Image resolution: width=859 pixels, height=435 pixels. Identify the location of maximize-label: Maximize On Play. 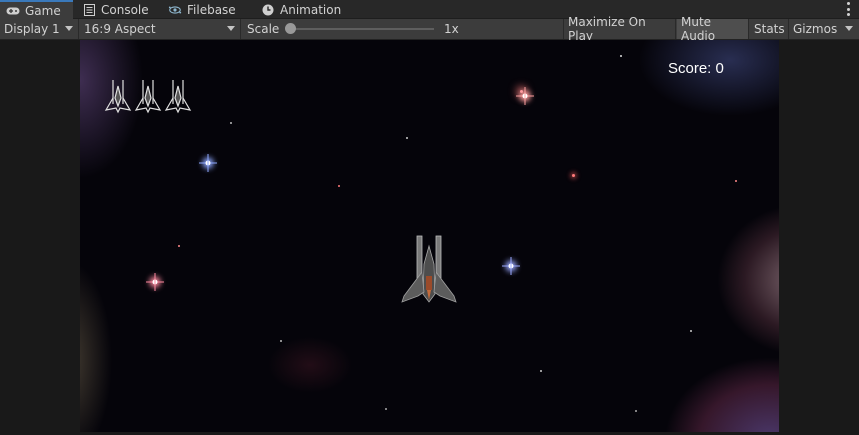
(607, 29).